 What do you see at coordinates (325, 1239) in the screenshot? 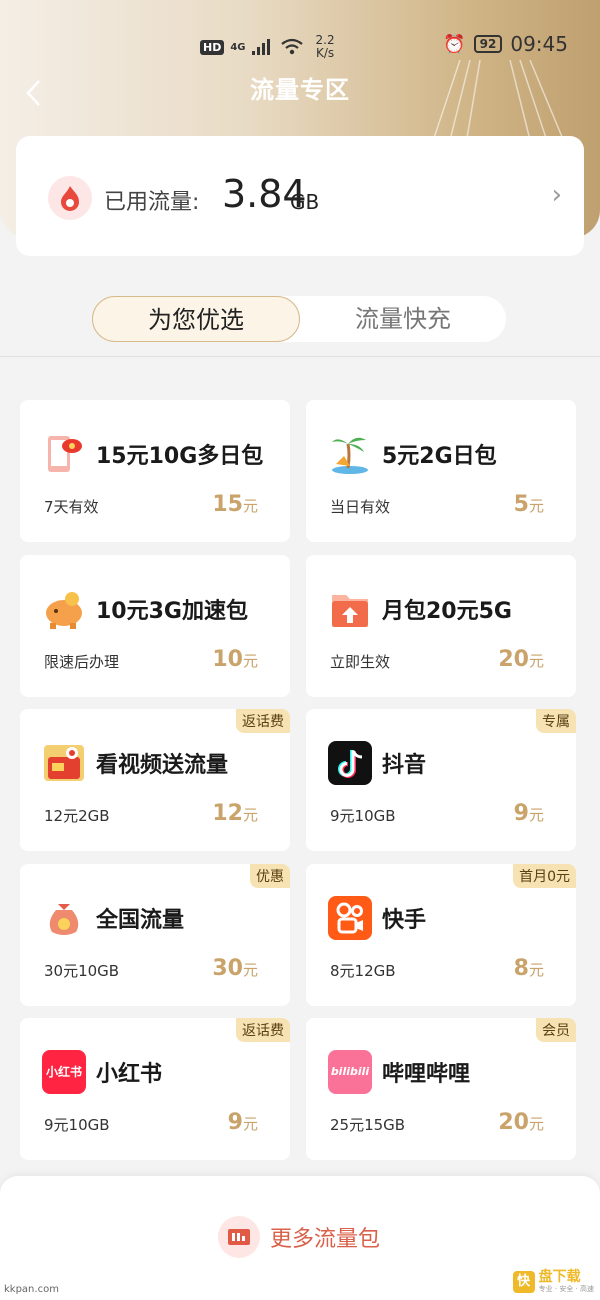
I see `more-packages-label: 更多流量包` at bounding box center [325, 1239].